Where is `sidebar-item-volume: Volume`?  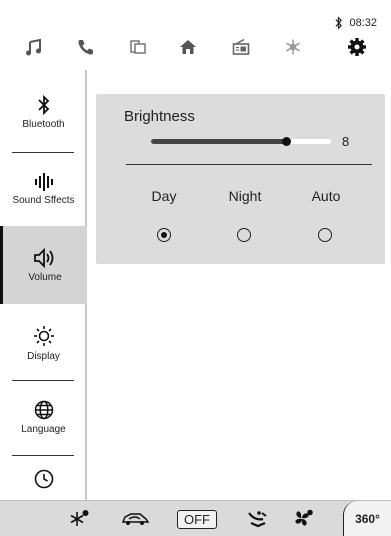 sidebar-item-volume: Volume is located at coordinates (43, 265).